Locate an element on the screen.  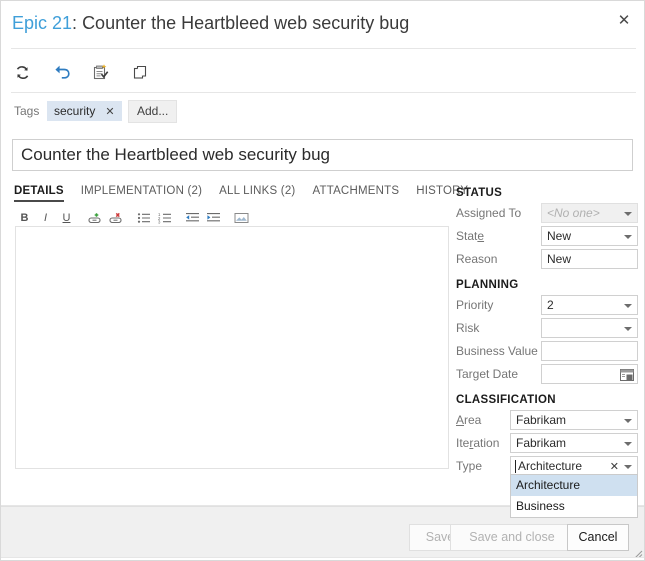
state-dropdown: New is located at coordinates (589, 236).